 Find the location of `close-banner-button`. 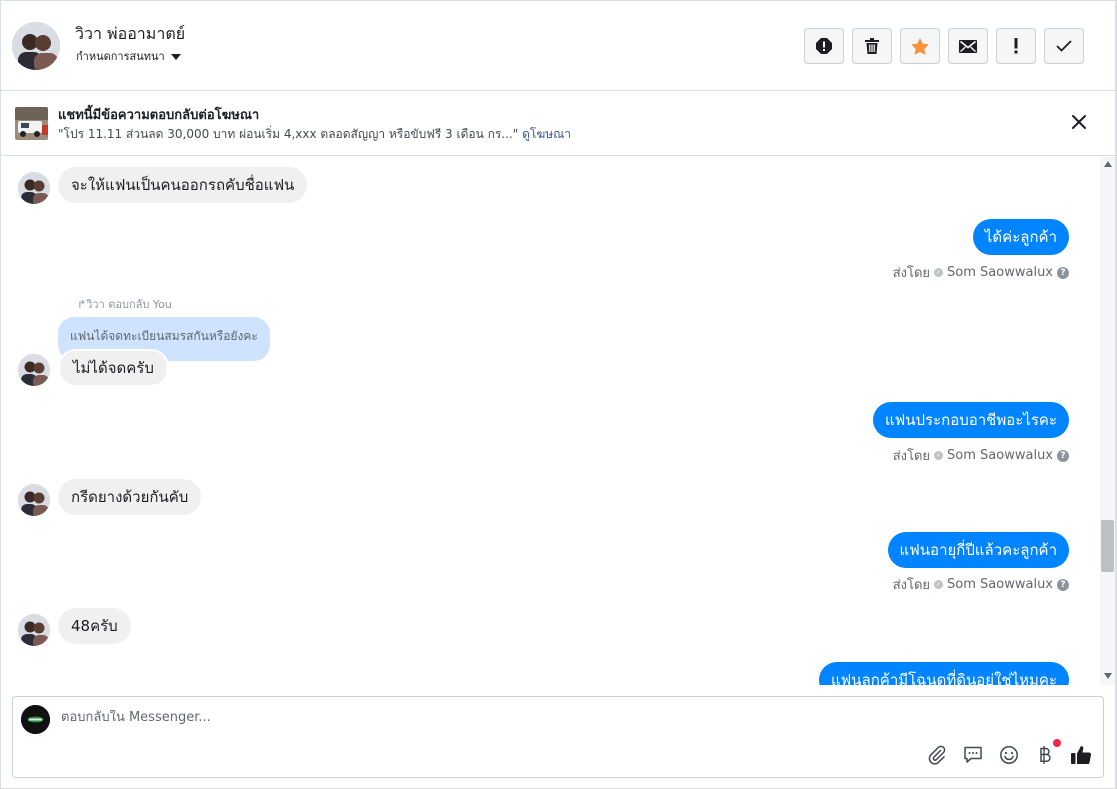

close-banner-button is located at coordinates (1079, 122).